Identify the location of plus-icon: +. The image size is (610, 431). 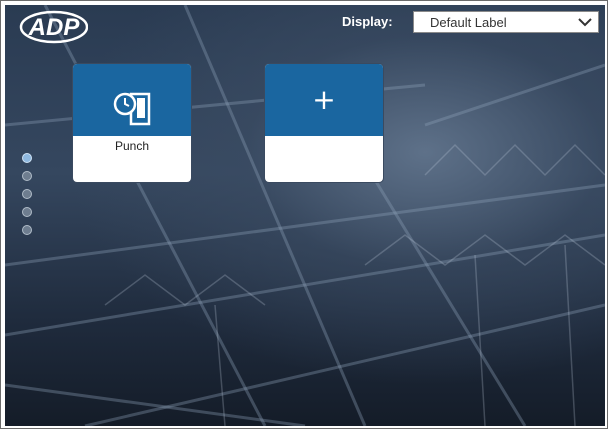
(324, 99).